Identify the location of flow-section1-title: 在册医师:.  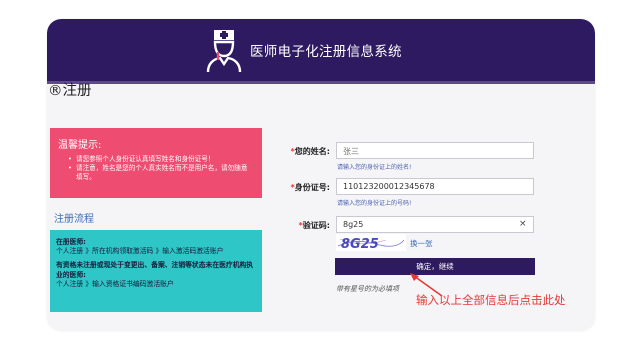
(71, 242).